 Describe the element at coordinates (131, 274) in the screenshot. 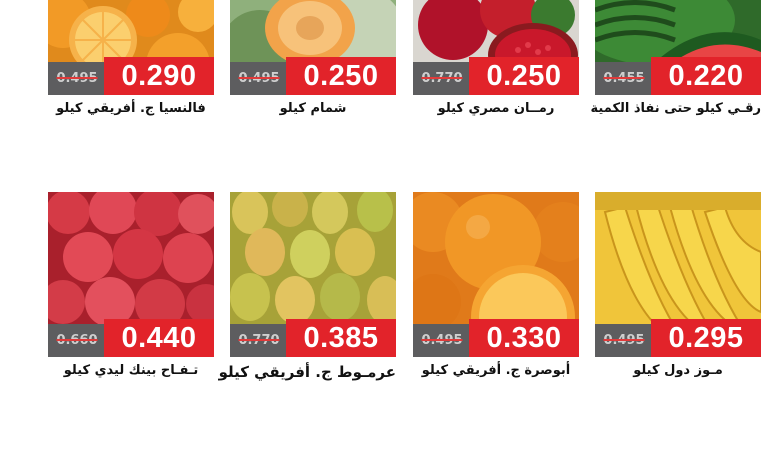

I see `apple-image: 0.660 0.440` at that location.